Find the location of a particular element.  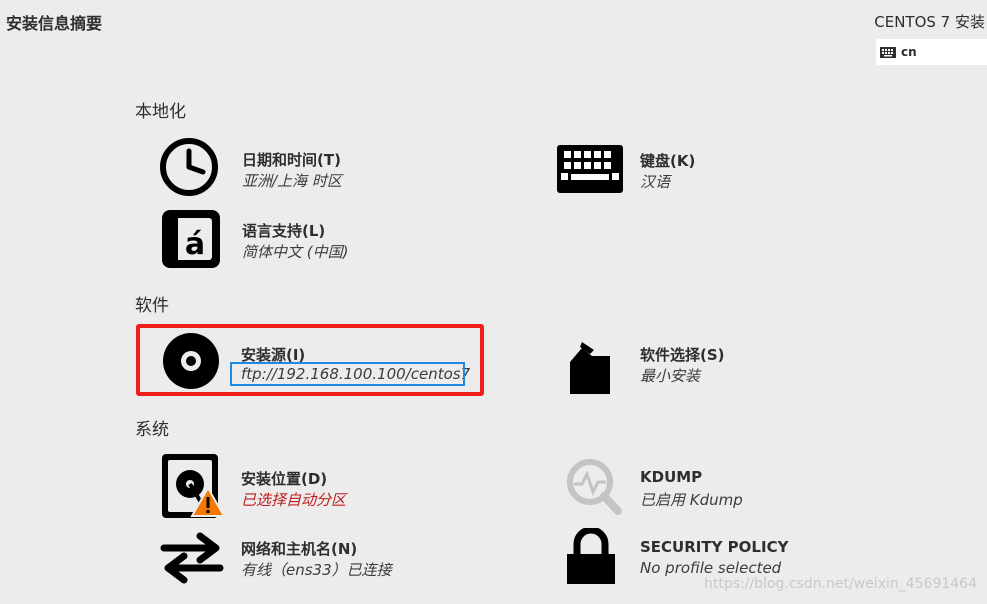

spoke-datetime-title: 日期和时间(T) is located at coordinates (291, 160).